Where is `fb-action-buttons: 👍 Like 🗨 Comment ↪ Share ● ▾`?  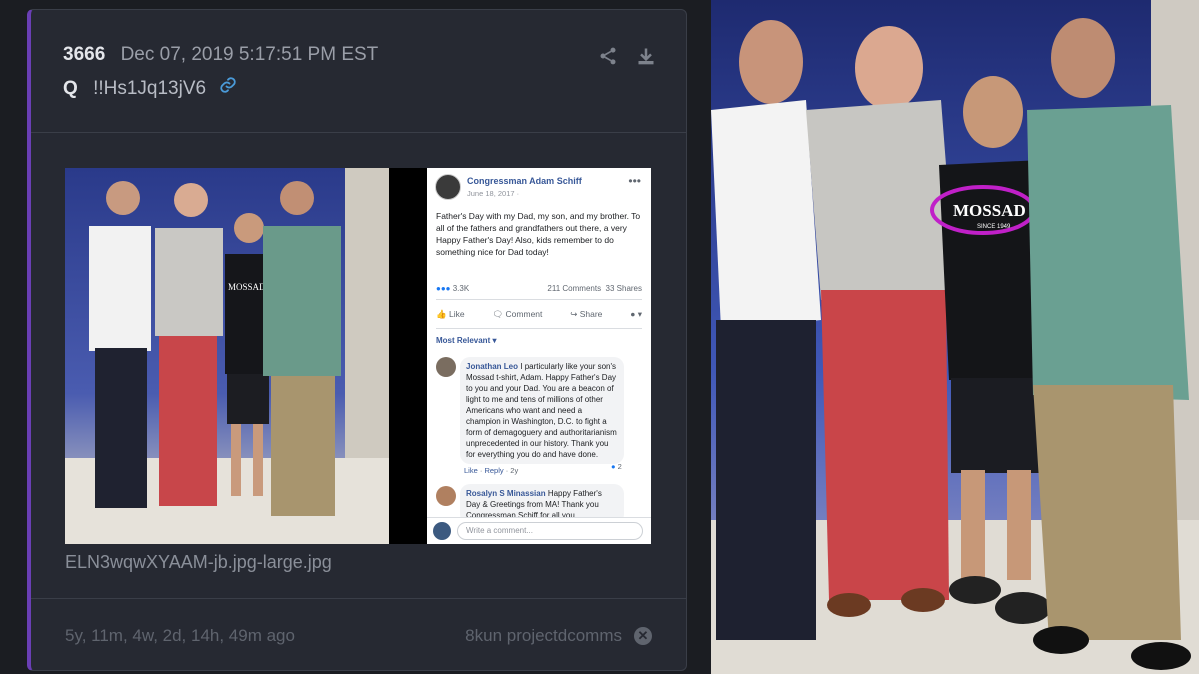
fb-action-buttons: 👍 Like 🗨 Comment ↪ Share ● ▾ is located at coordinates (539, 314).